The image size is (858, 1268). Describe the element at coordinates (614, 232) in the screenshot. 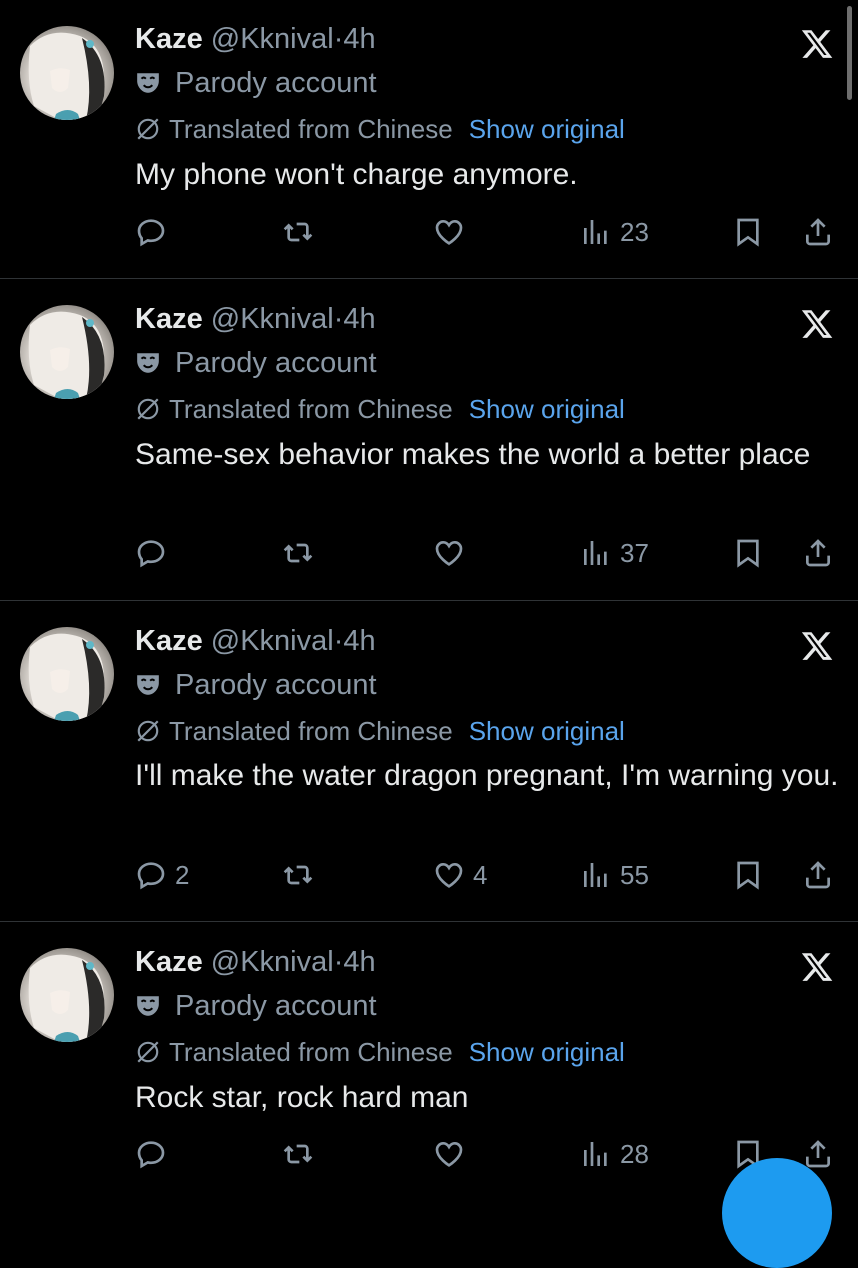

I see `views-button: 23` at that location.